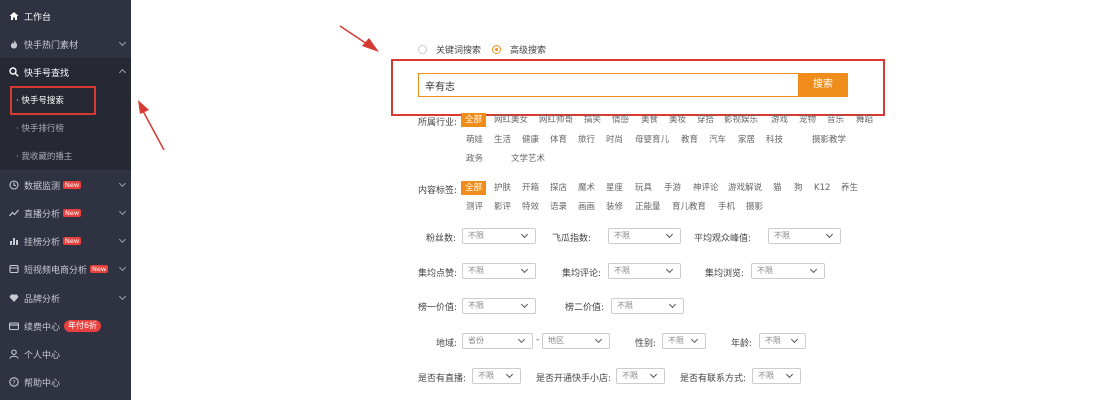 Image resolution: width=1111 pixels, height=400 pixels. What do you see at coordinates (620, 120) in the screenshot?
I see `filter-tag: 情感` at bounding box center [620, 120].